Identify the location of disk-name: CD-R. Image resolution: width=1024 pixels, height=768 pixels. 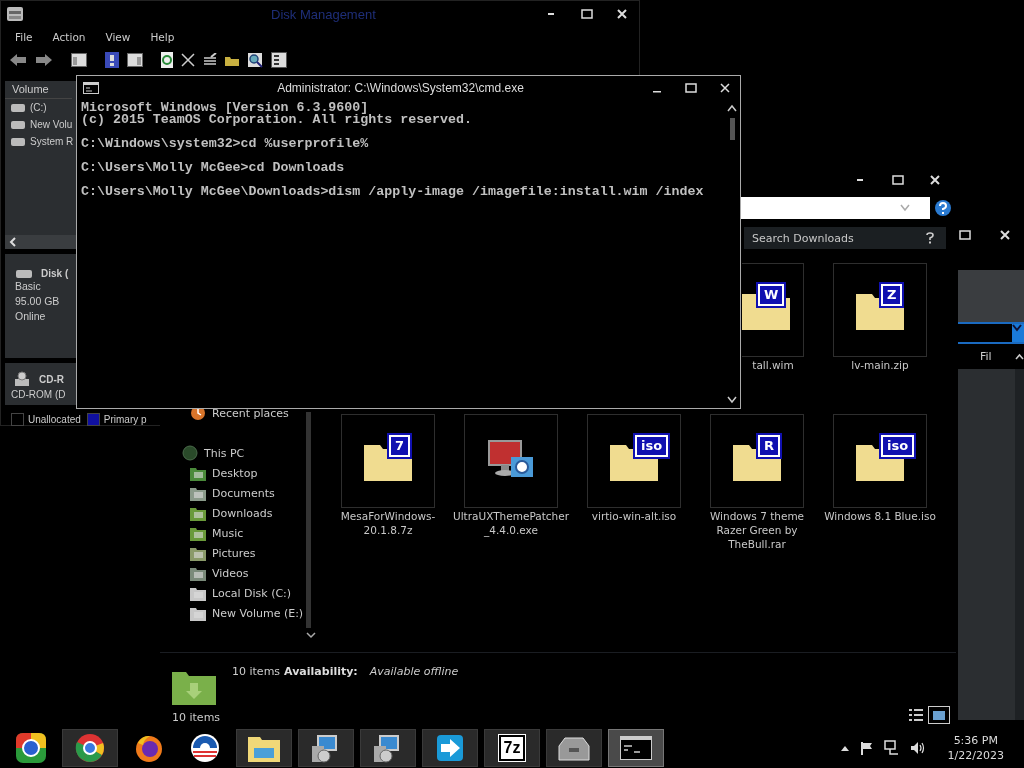
(51, 379).